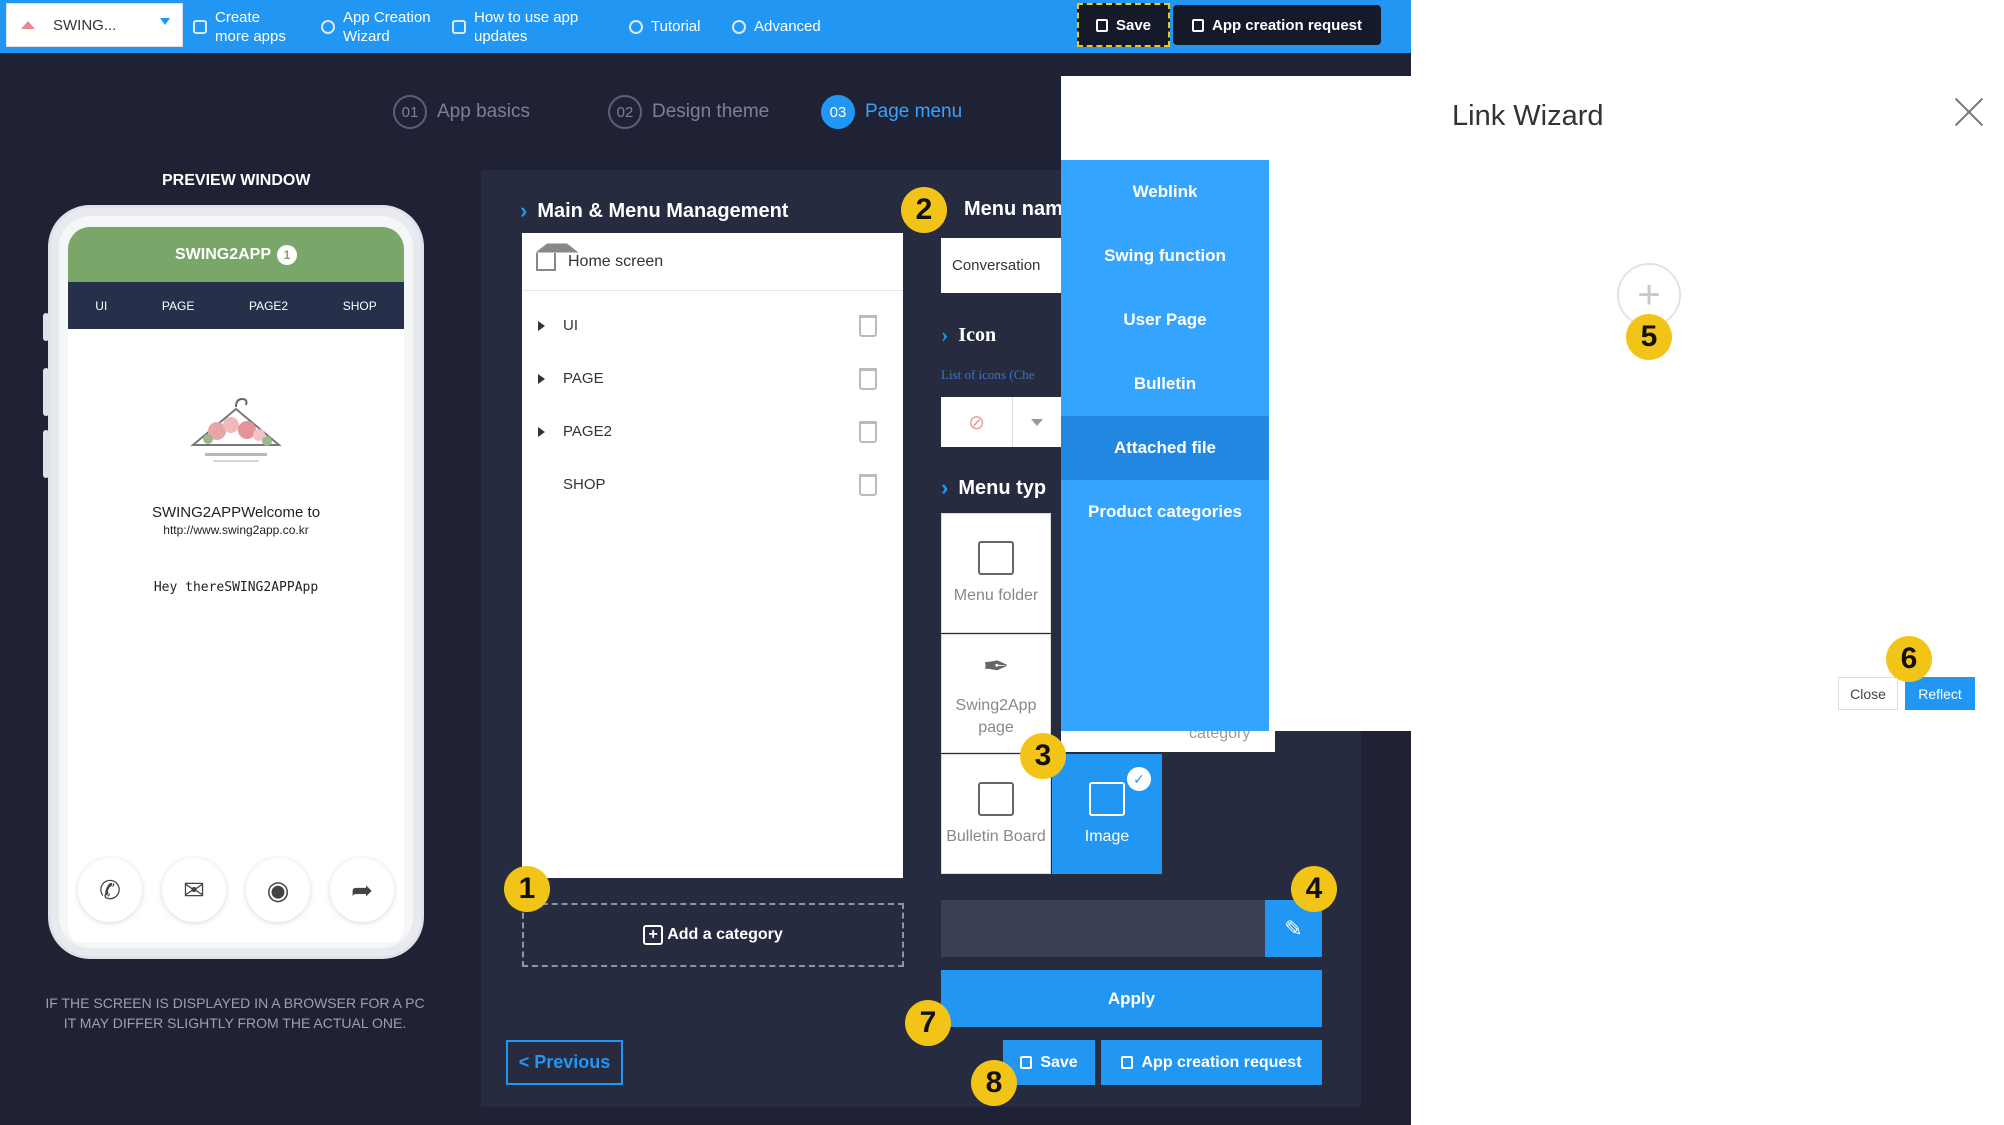 Image resolution: width=2004 pixels, height=1125 pixels. Describe the element at coordinates (996, 836) in the screenshot. I see `tile-label: Bulletin Board` at that location.